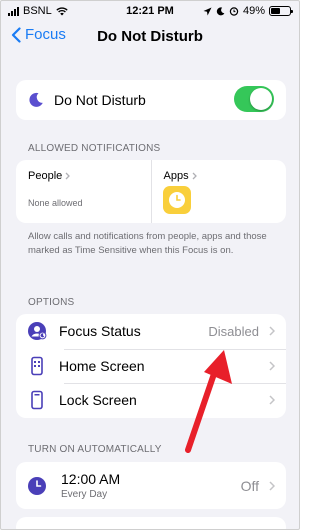 The width and height of the screenshot is (320, 530). What do you see at coordinates (208, 401) in the screenshot?
I see `annotation-arrow-icon` at bounding box center [208, 401].